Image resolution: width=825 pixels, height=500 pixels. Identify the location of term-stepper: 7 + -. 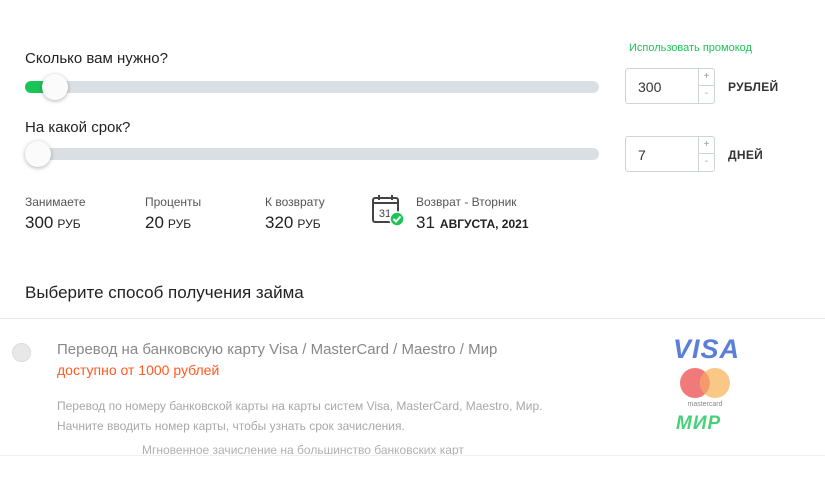
(670, 154).